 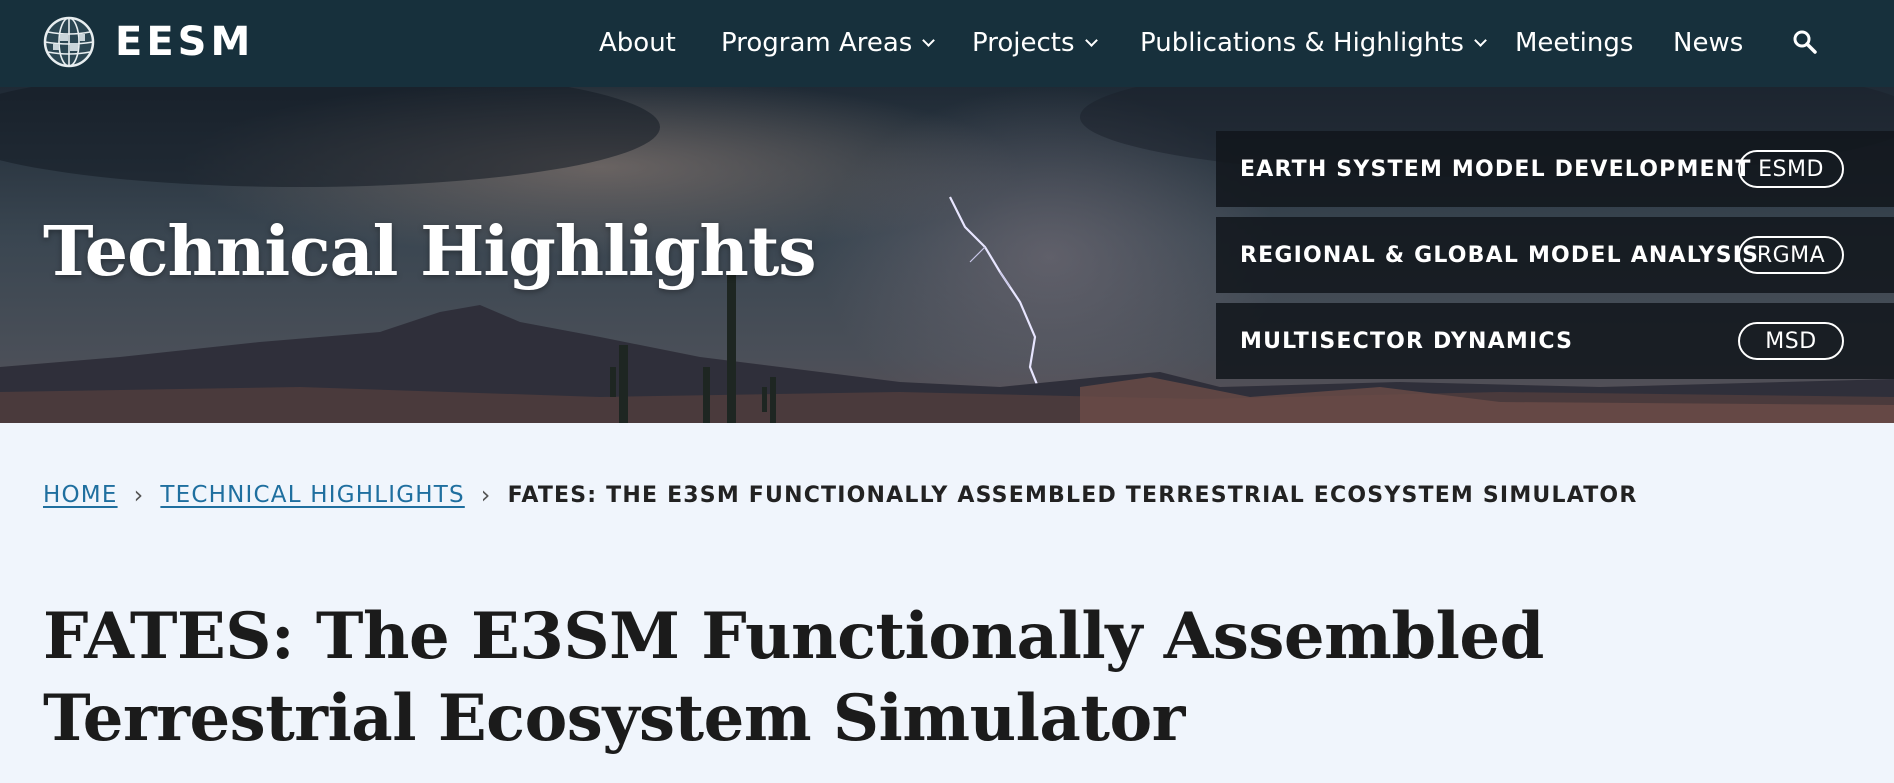 I want to click on site-logo: EESM, so click(x=148, y=42).